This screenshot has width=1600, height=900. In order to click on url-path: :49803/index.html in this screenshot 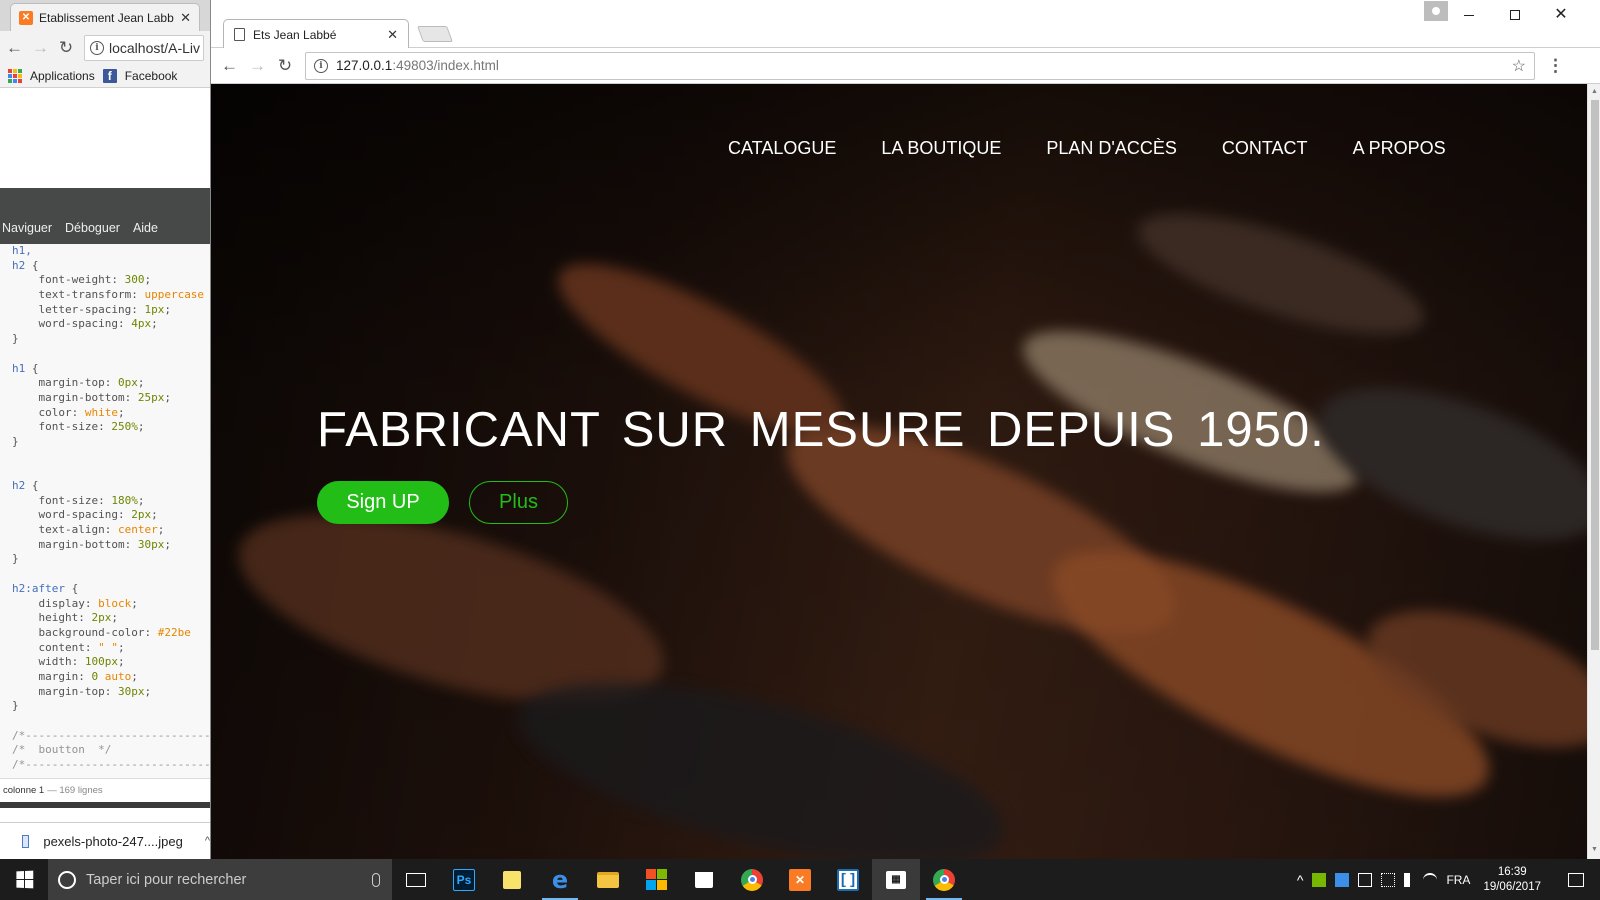, I will do `click(445, 65)`.